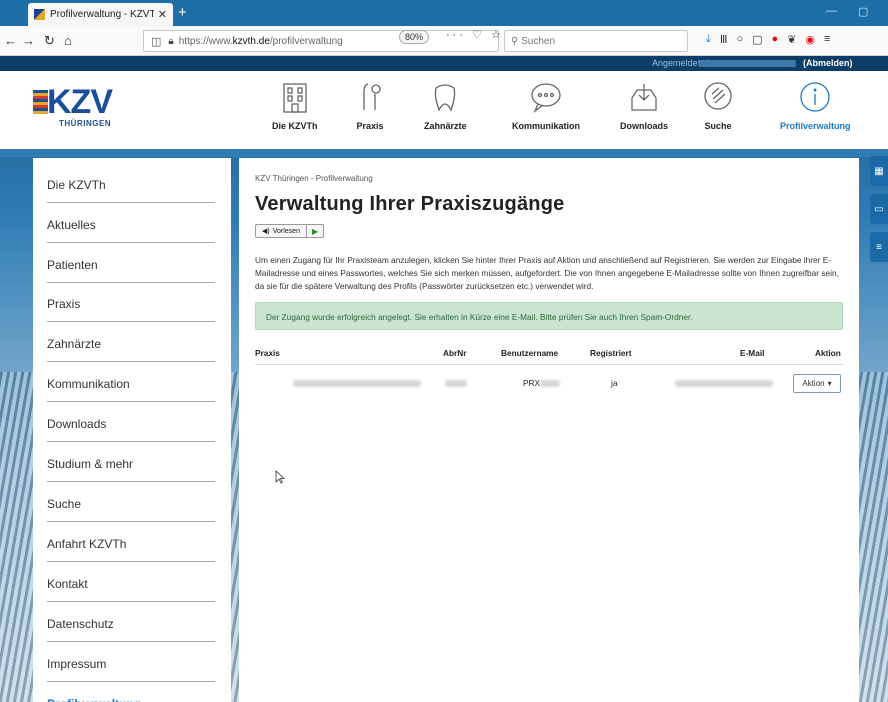 The width and height of the screenshot is (888, 702). Describe the element at coordinates (879, 171) in the screenshot. I see `calendar-tab-icon: ▦` at that location.